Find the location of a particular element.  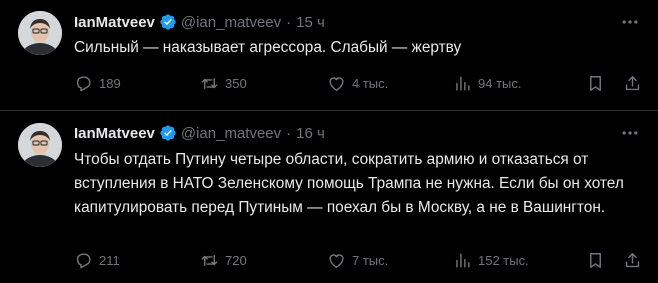

retweet-count: 350 is located at coordinates (236, 83).